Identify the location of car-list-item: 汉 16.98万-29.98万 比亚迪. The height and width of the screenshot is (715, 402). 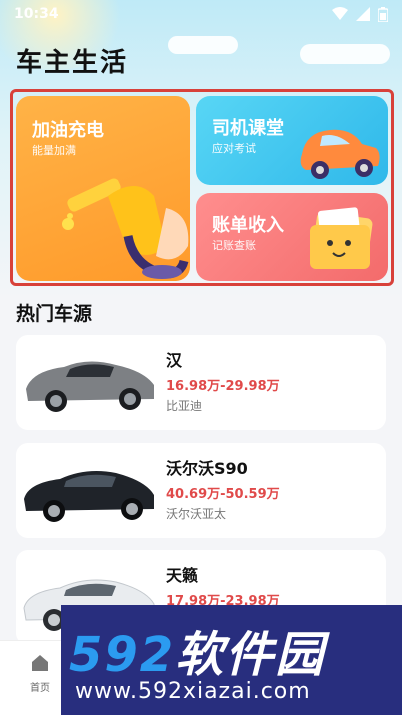
(201, 382).